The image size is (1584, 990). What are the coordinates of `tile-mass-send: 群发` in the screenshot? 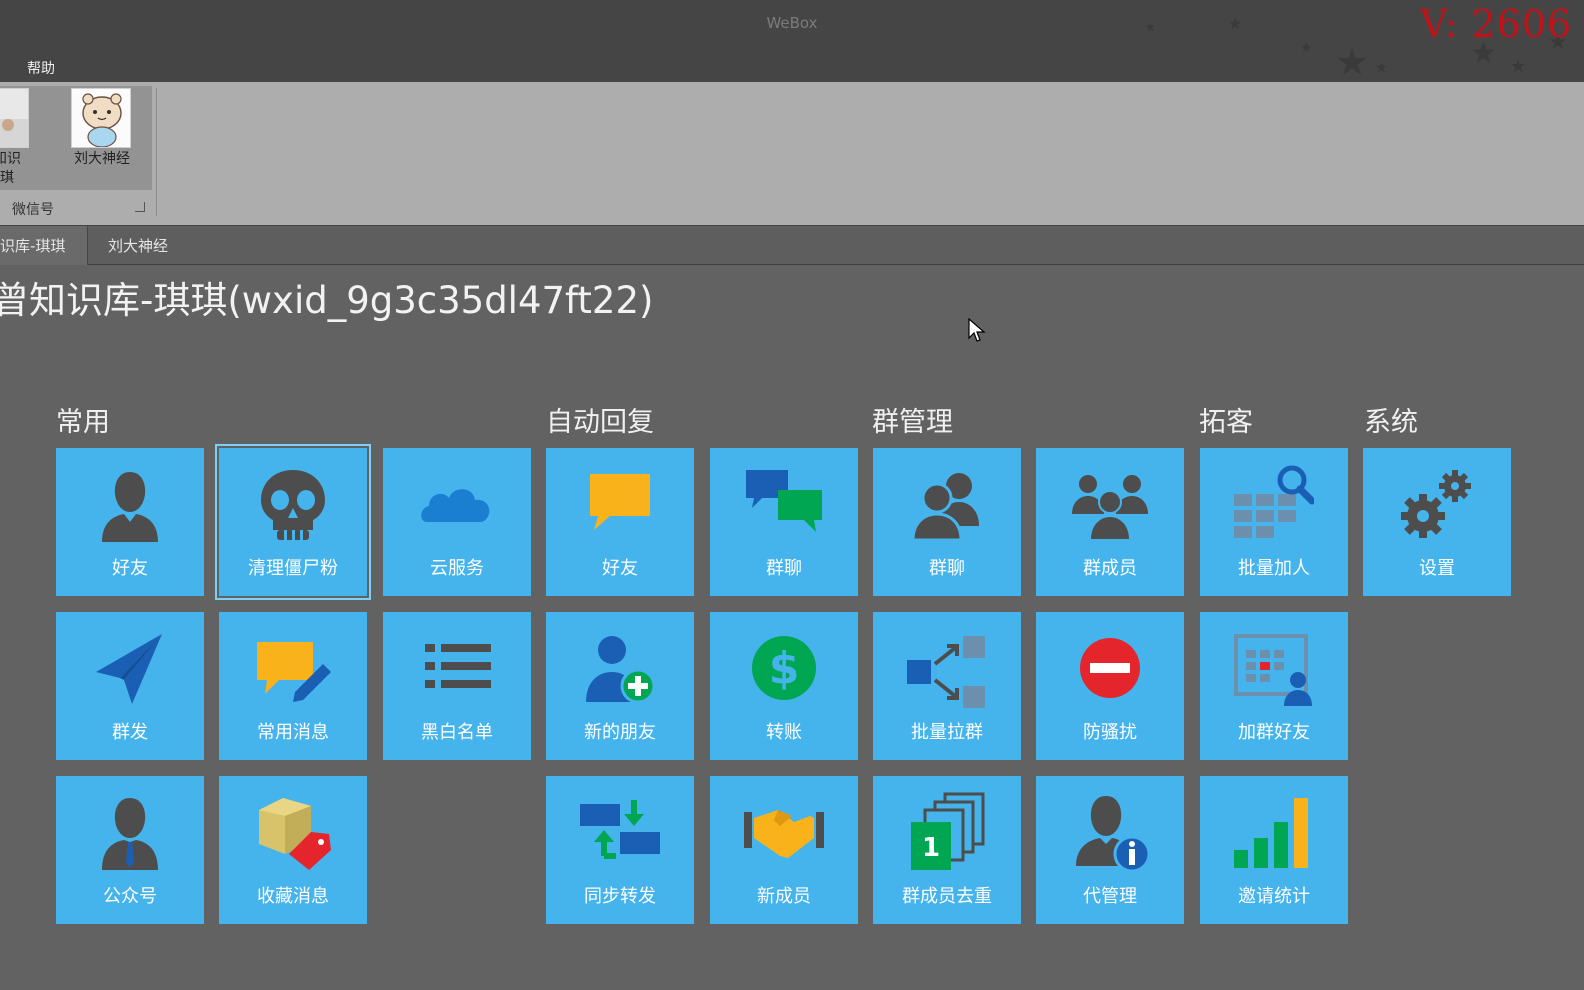 It's located at (130, 686).